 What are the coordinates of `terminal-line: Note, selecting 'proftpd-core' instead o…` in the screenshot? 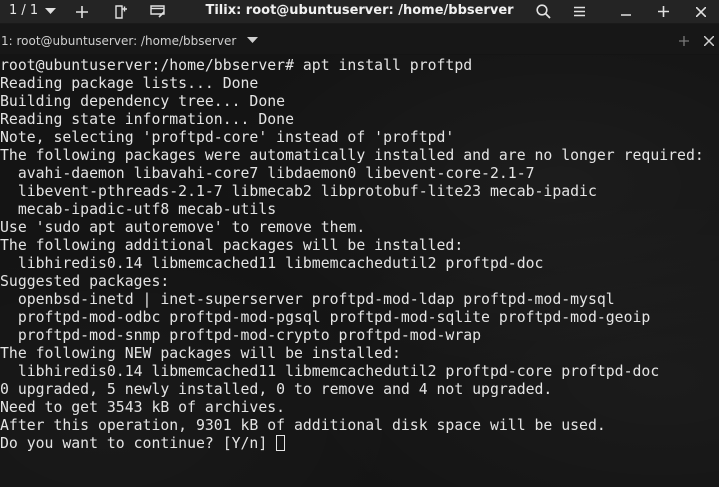 It's located at (227, 137).